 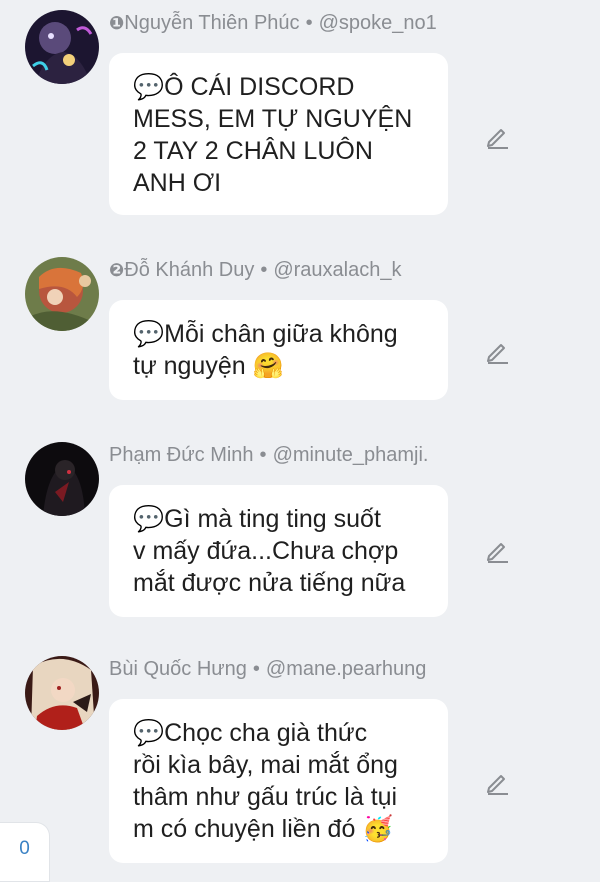 I want to click on comment-line: v mấy đứa...Chưa chợp, so click(x=266, y=551).